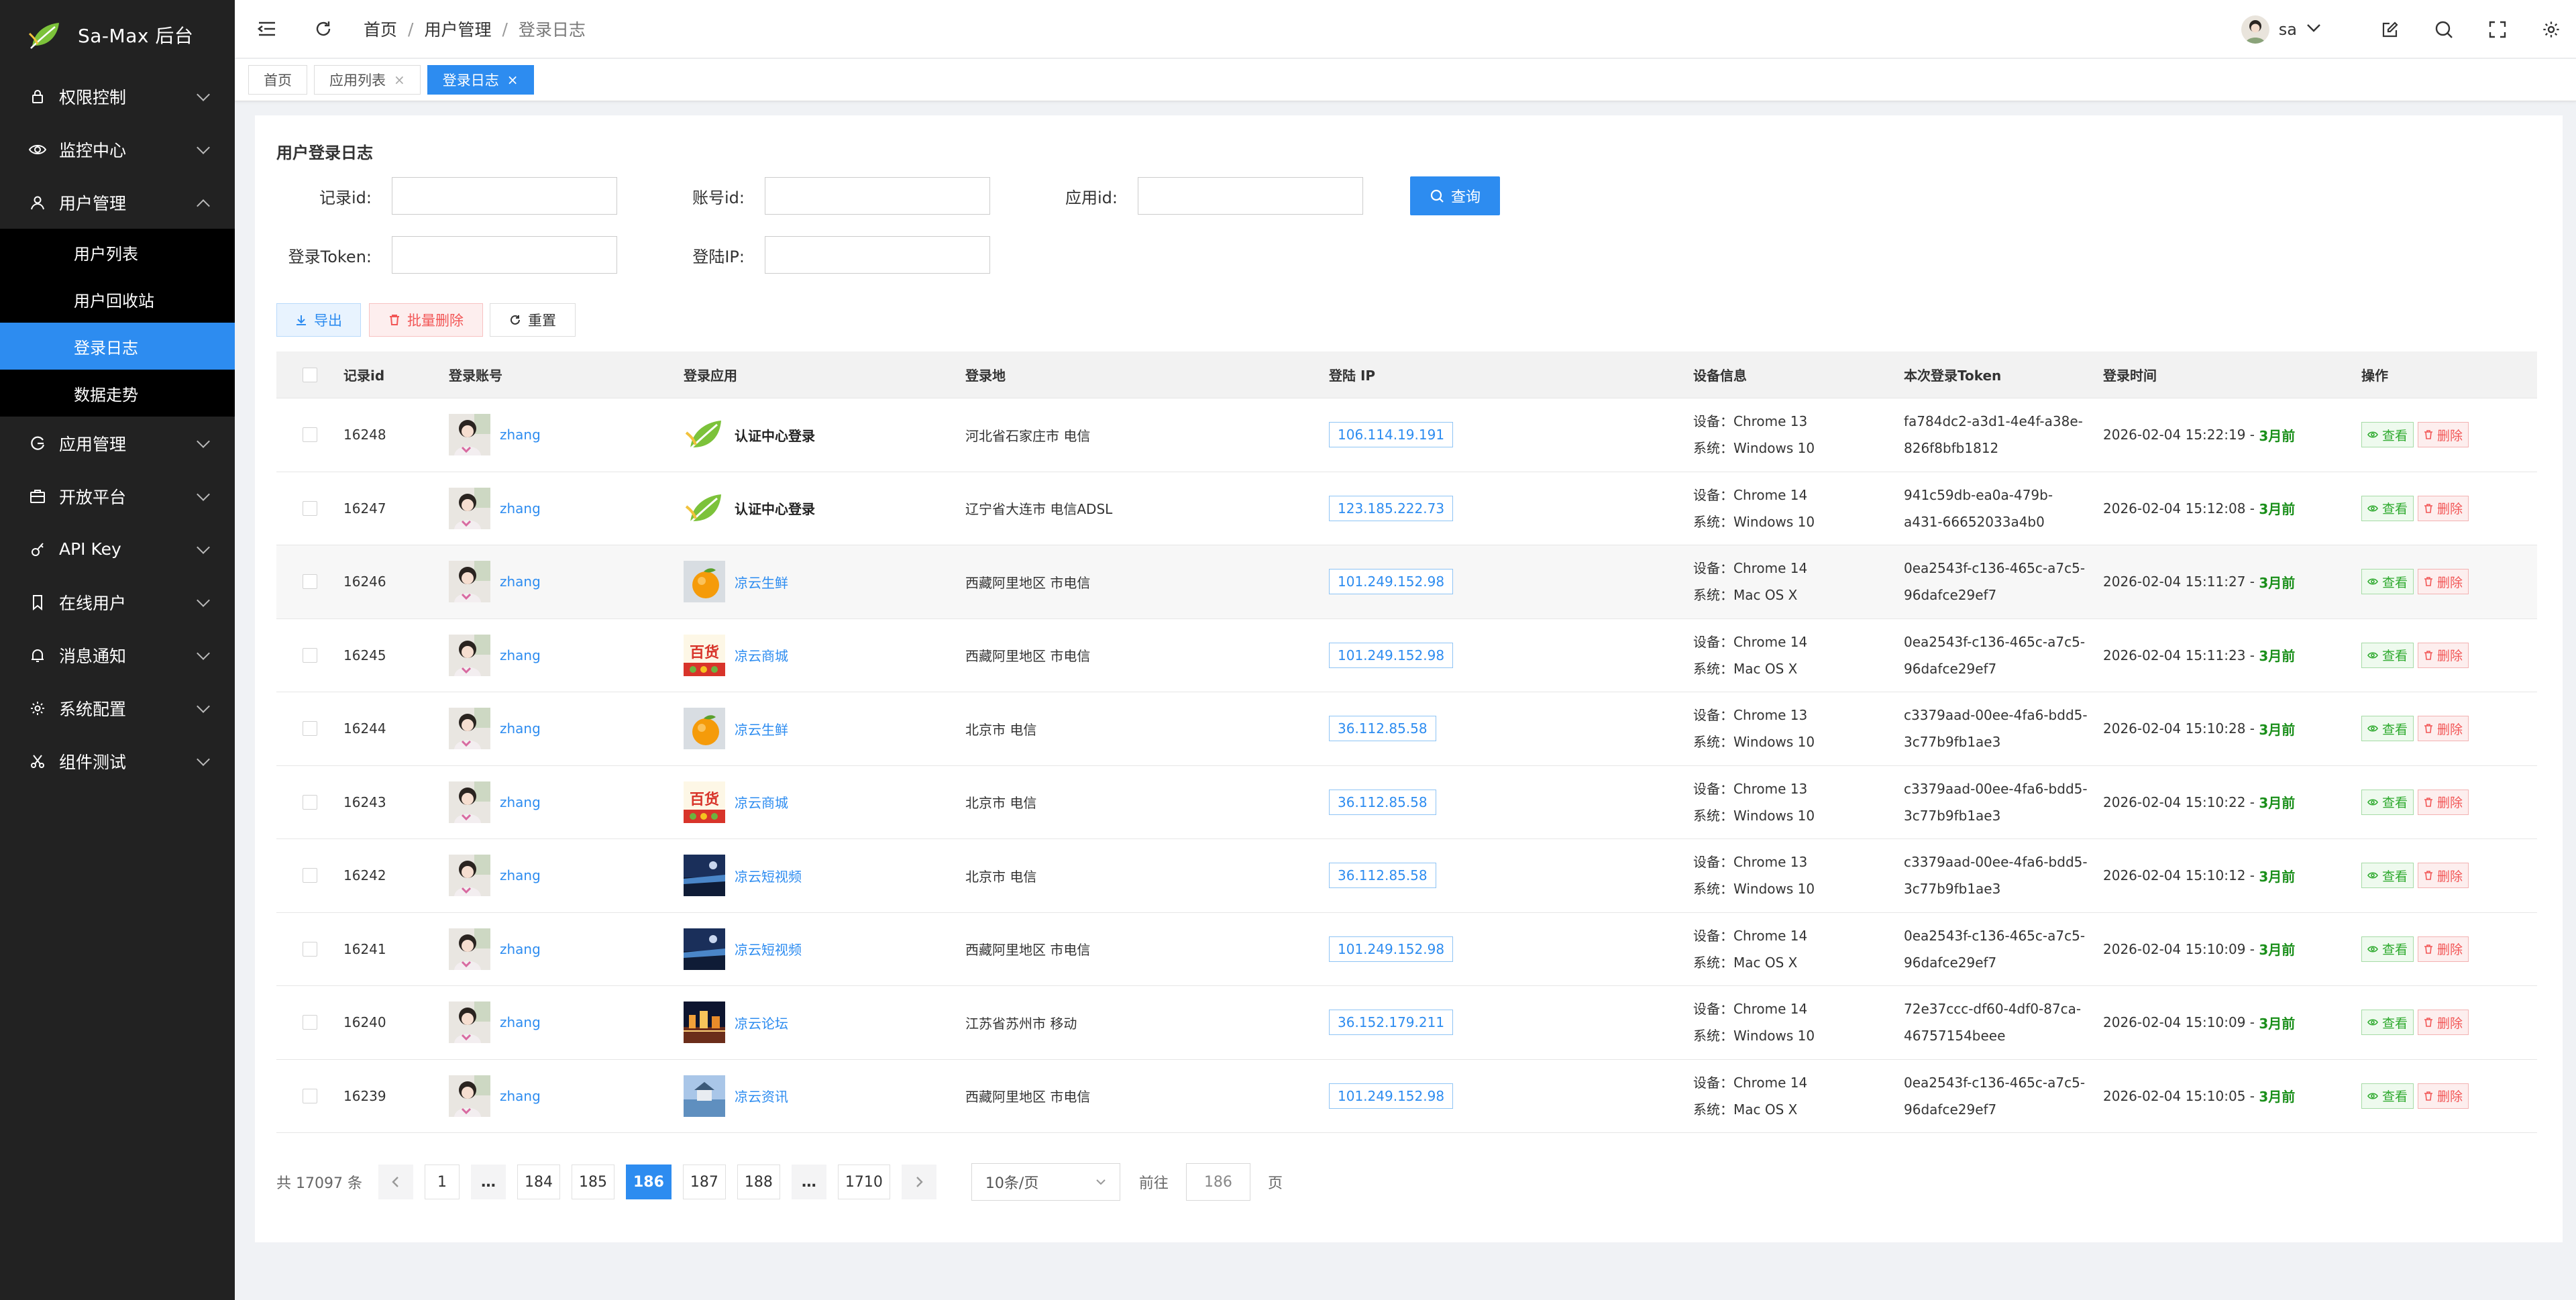  Describe the element at coordinates (442, 1182) in the screenshot. I see `page-button: 1` at that location.